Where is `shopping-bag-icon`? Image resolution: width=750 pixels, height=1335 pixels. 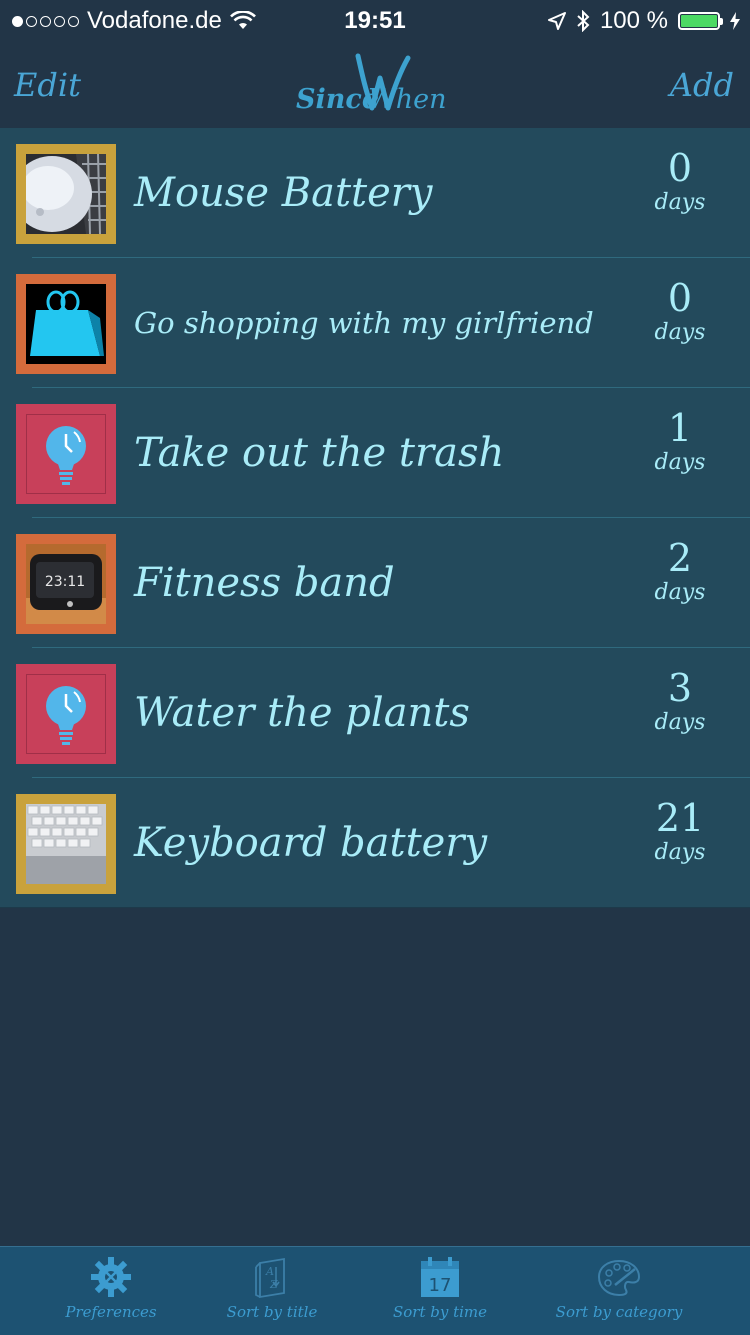 shopping-bag-icon is located at coordinates (66, 324).